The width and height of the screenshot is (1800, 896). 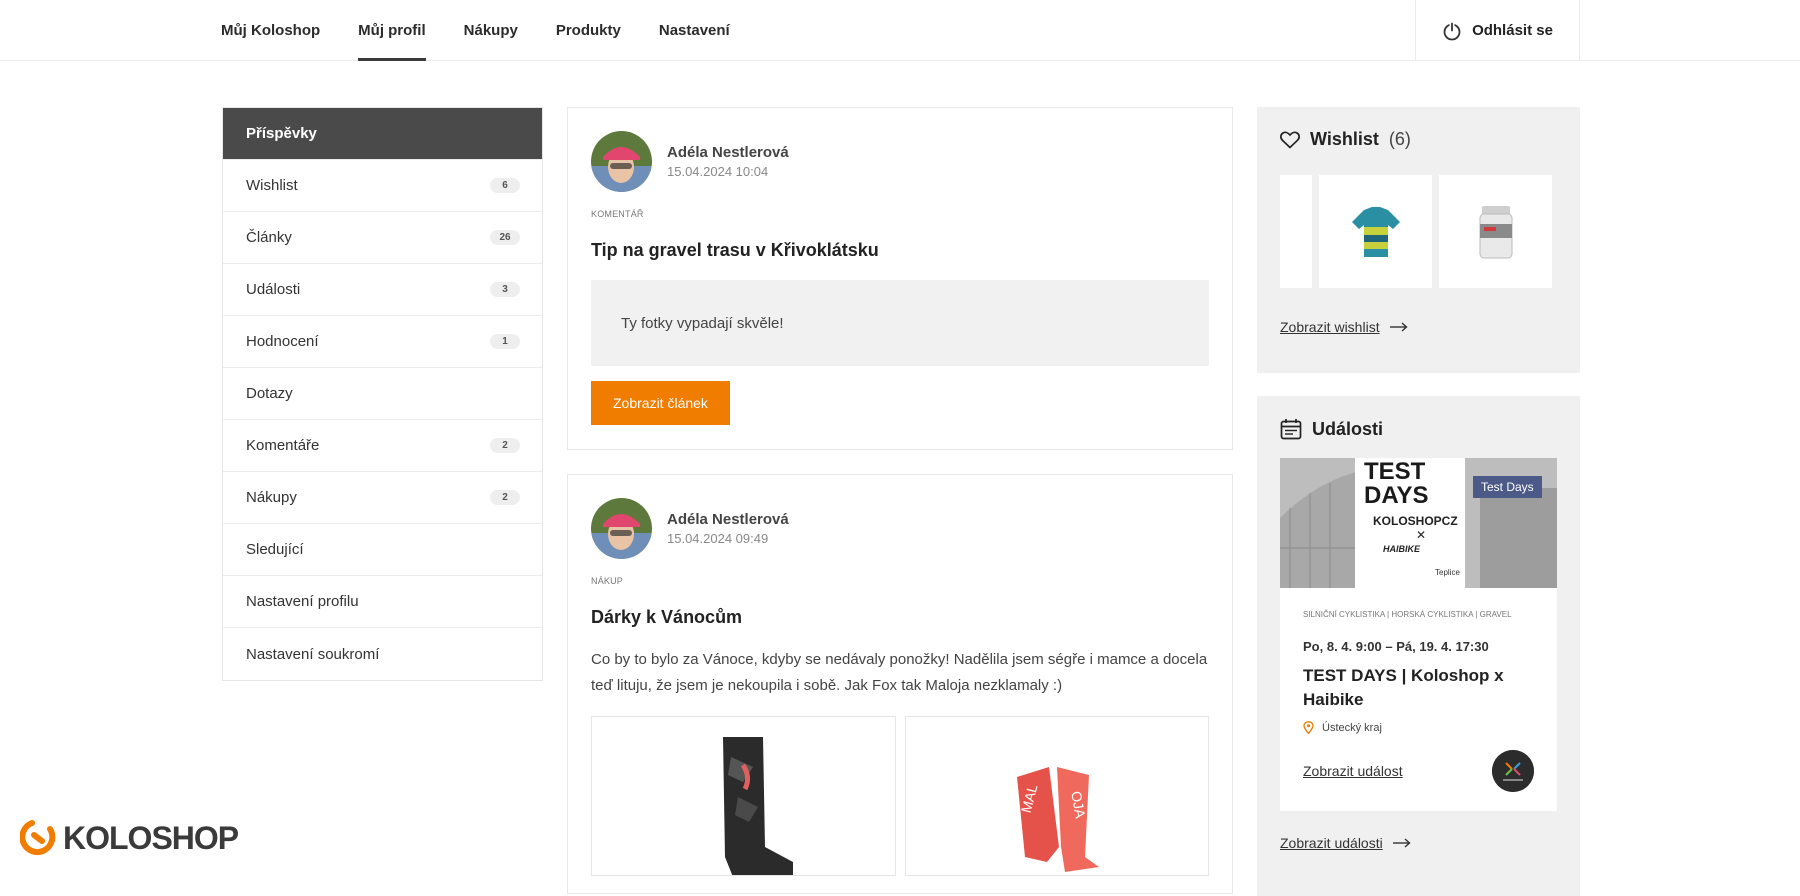 What do you see at coordinates (900, 250) in the screenshot?
I see `post-title: Tip na gravel trasu v Křivoklátsku` at bounding box center [900, 250].